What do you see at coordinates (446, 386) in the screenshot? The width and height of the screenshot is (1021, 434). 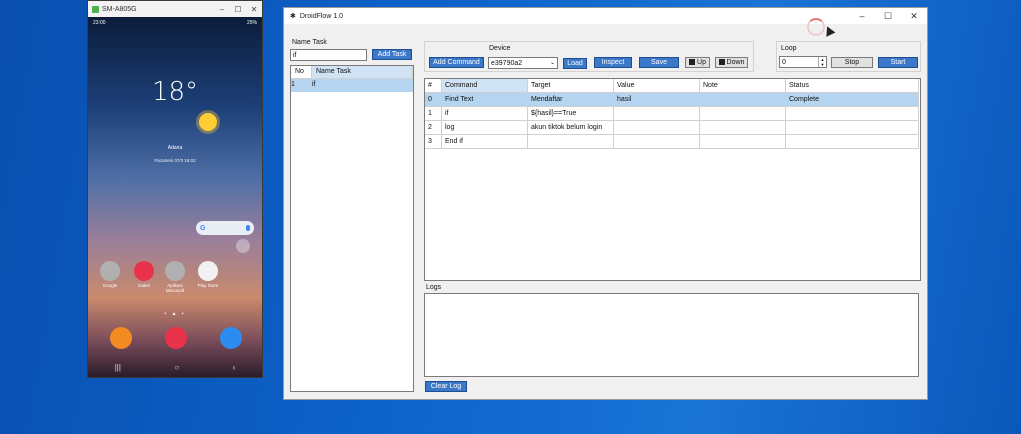 I see `clear-log-button: Clear Log` at bounding box center [446, 386].